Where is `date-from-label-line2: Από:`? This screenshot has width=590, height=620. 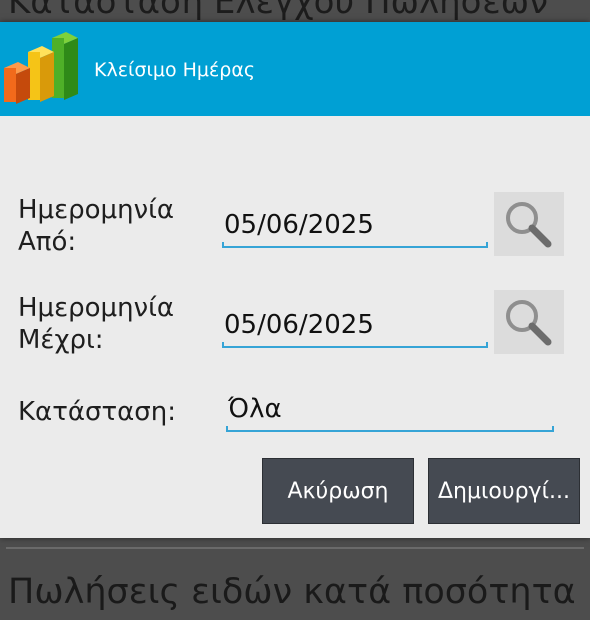
date-from-label-line2: Από: is located at coordinates (47, 242).